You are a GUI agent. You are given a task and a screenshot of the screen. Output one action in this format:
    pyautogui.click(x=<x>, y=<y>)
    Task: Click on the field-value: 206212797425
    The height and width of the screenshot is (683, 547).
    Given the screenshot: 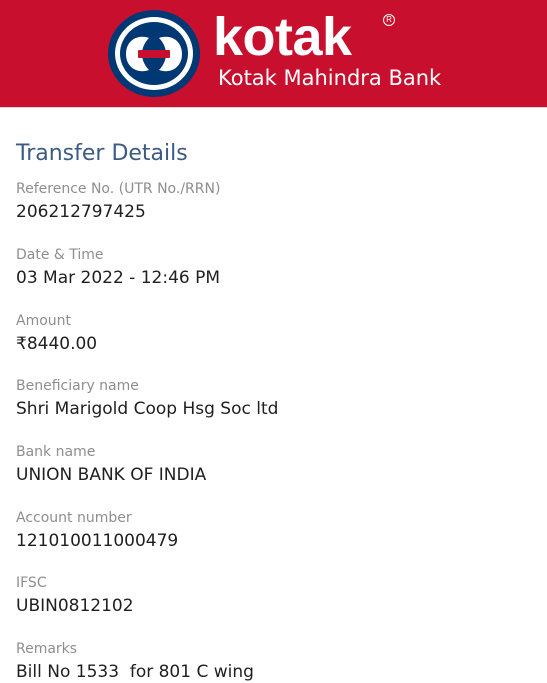 What is the action you would take?
    pyautogui.click(x=81, y=212)
    